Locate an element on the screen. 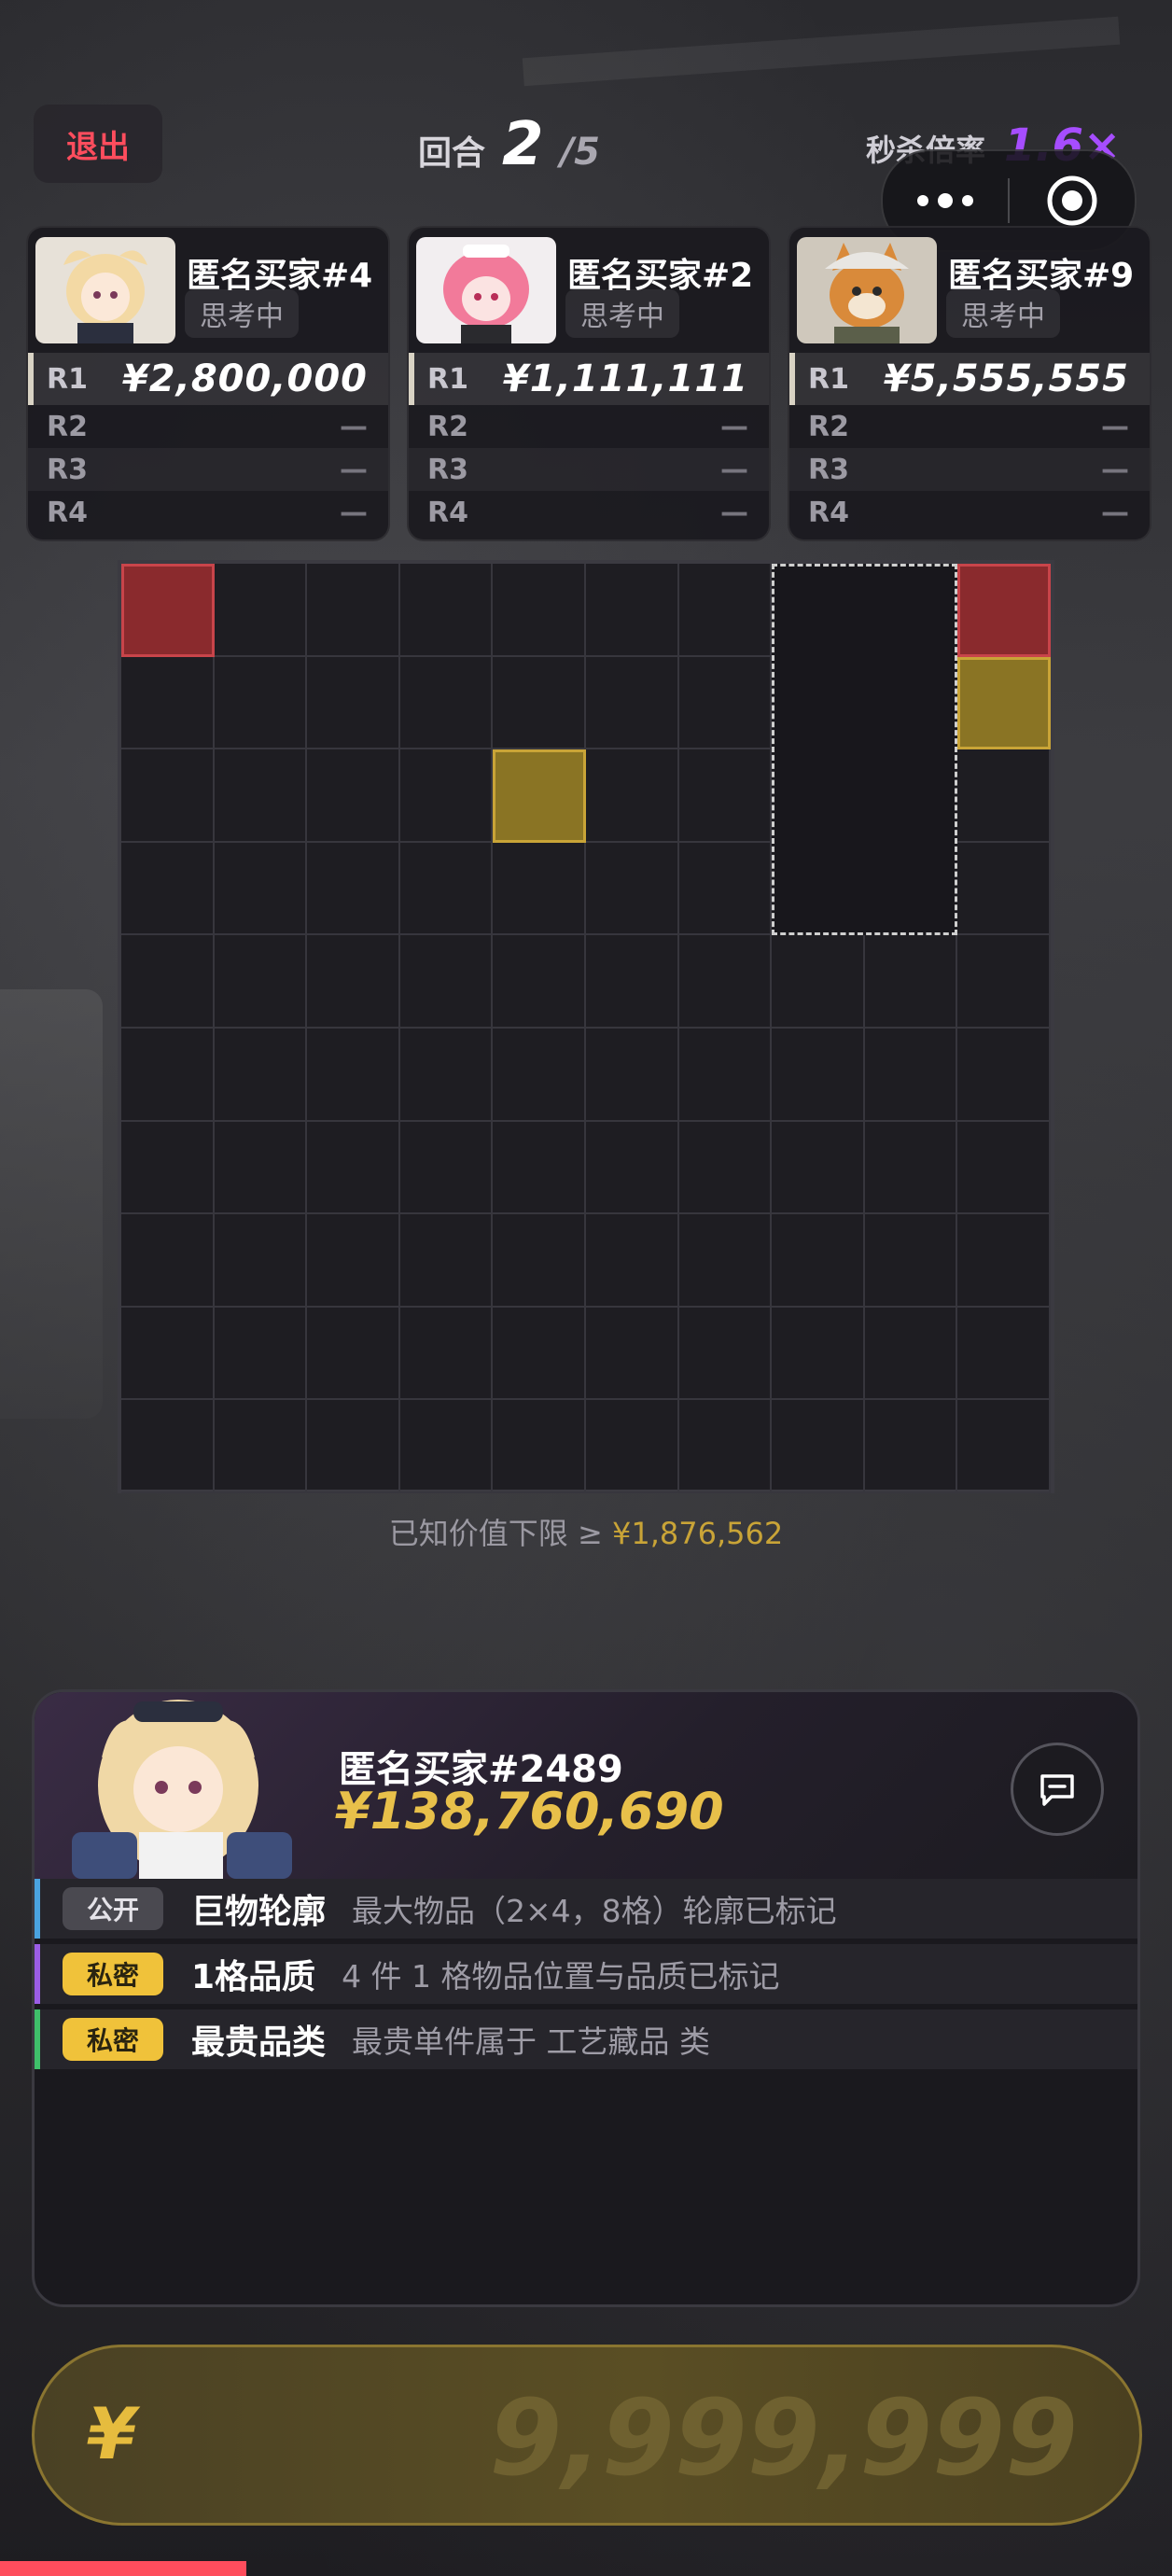  lower-bound-label: 已知价值下限 ≥ is located at coordinates (495, 1533).